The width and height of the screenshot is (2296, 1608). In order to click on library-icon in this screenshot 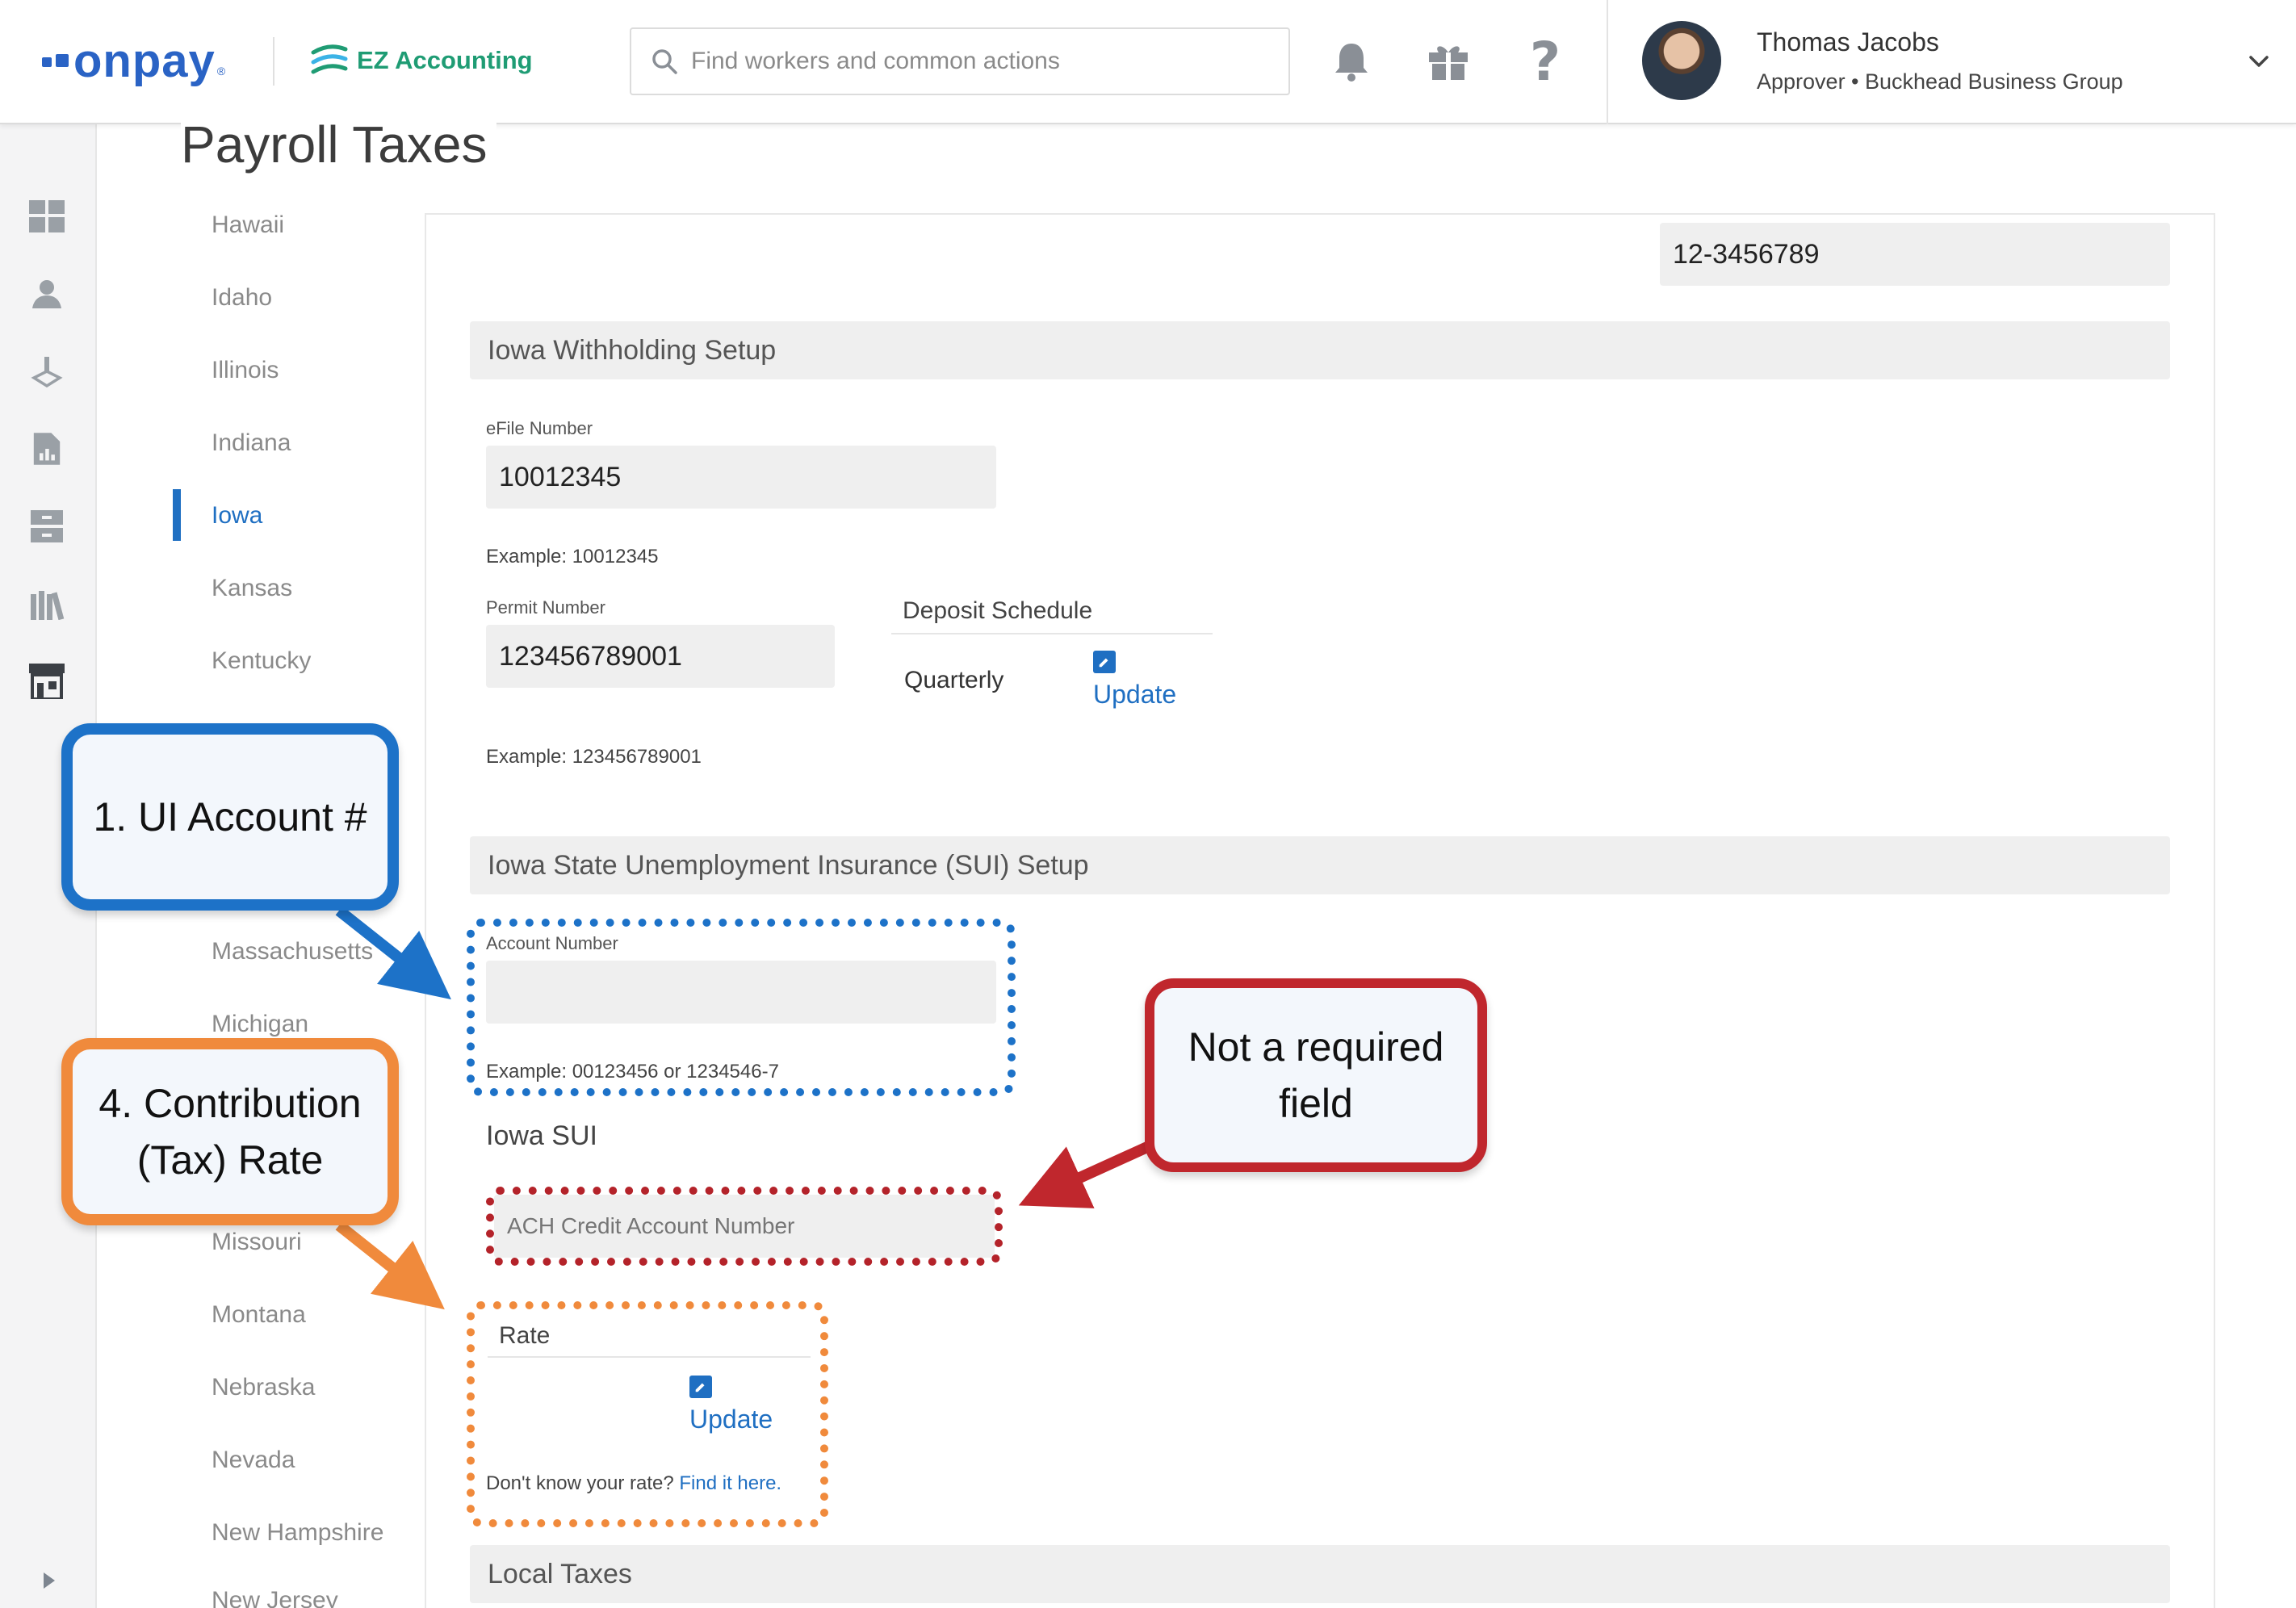, I will do `click(46, 604)`.